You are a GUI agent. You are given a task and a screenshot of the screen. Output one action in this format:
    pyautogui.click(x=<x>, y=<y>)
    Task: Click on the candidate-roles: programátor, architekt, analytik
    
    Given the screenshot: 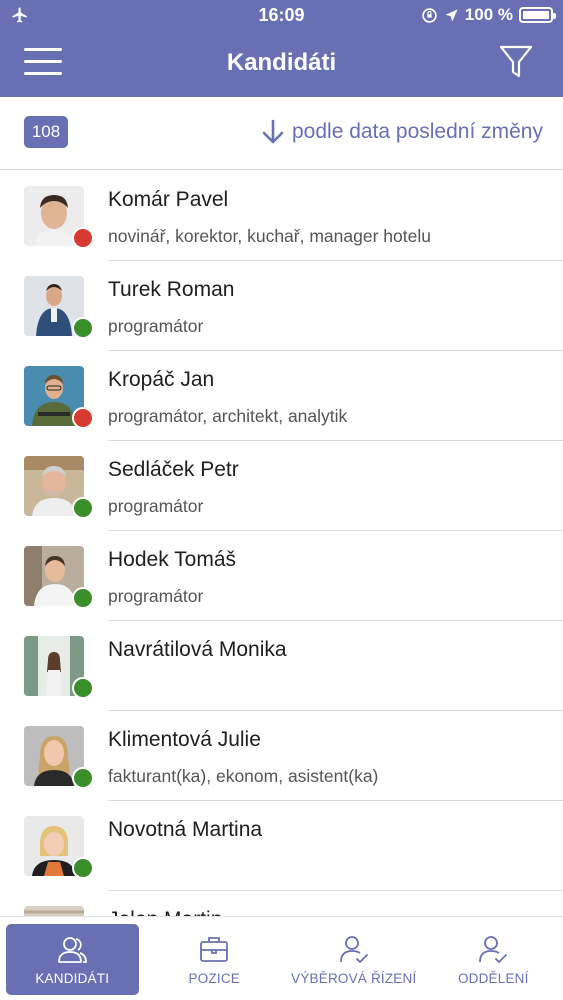 What is the action you would take?
    pyautogui.click(x=228, y=416)
    